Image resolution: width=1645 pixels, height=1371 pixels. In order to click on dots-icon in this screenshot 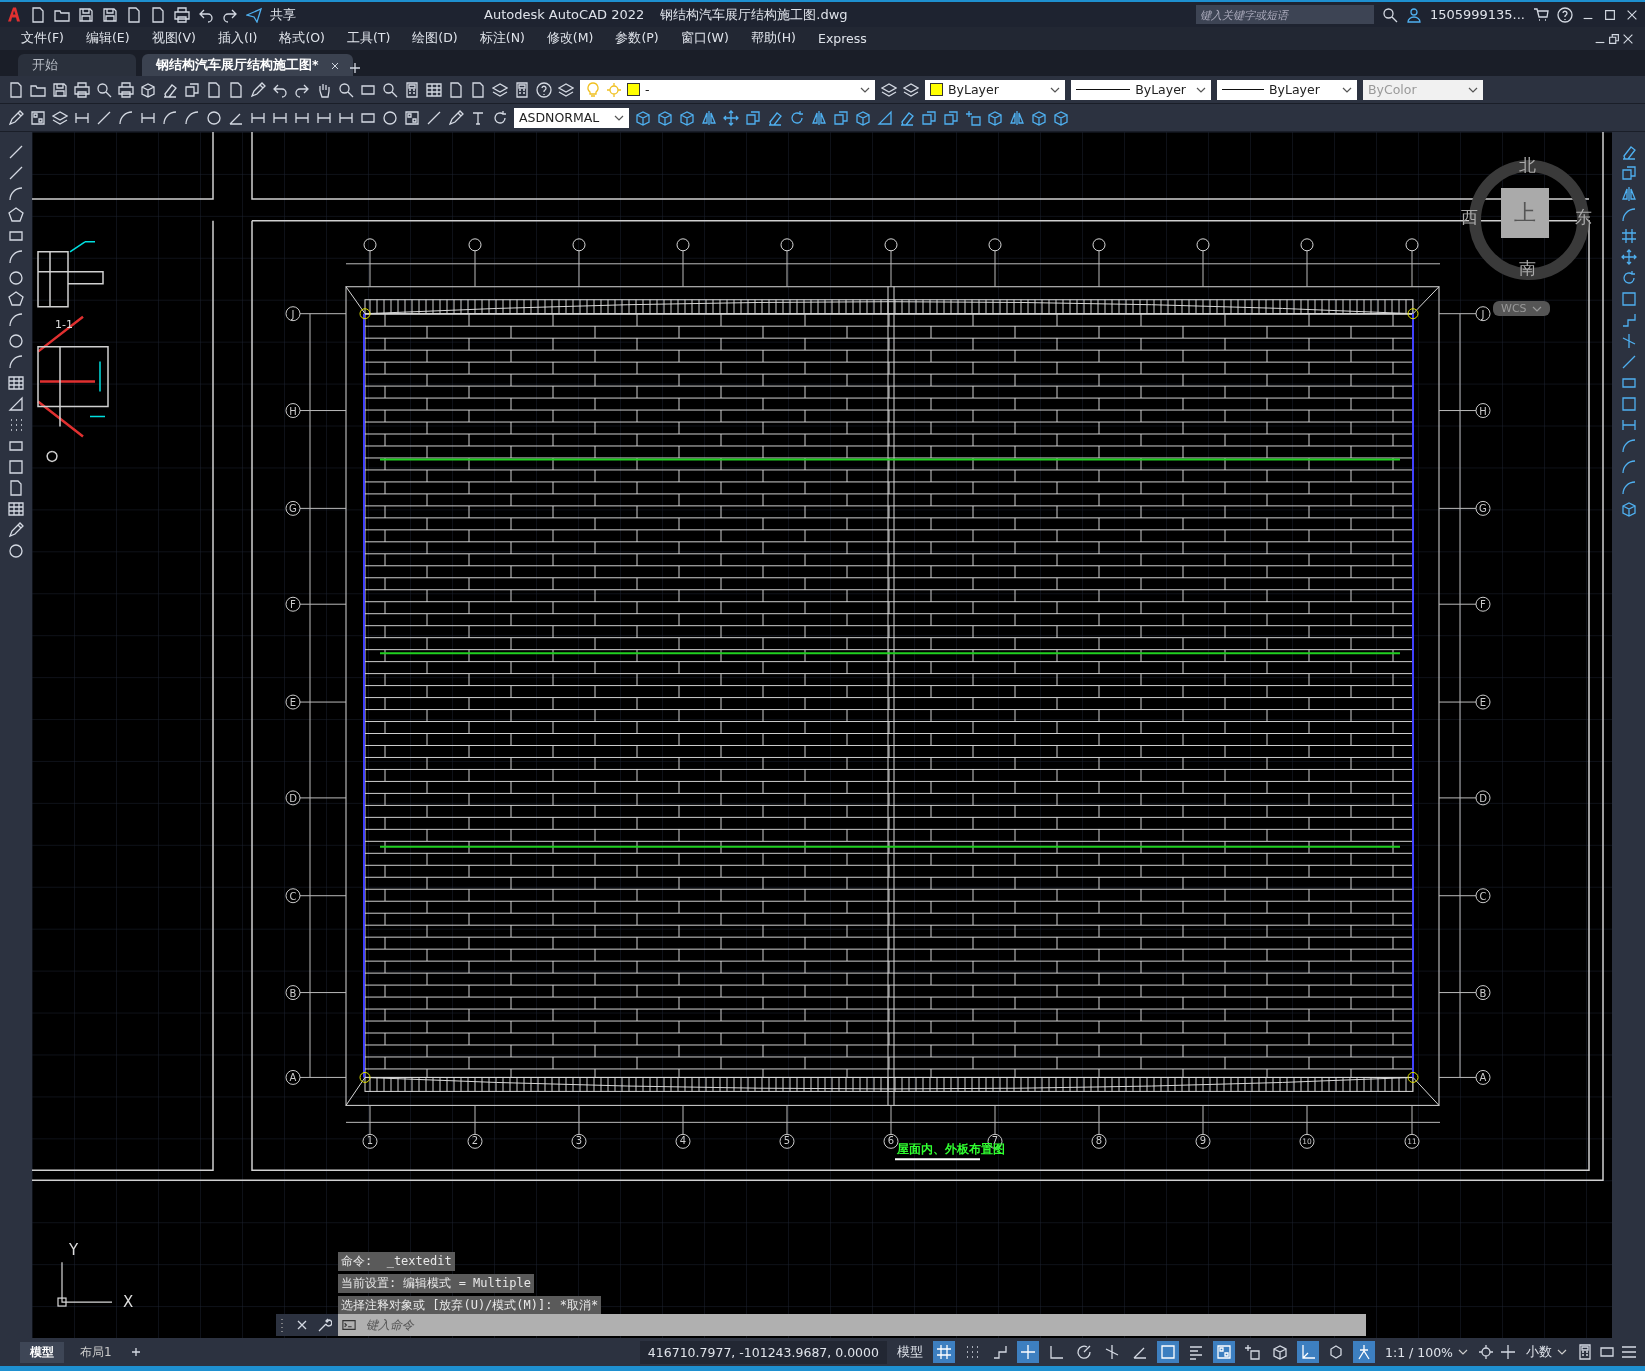, I will do `click(16, 425)`.